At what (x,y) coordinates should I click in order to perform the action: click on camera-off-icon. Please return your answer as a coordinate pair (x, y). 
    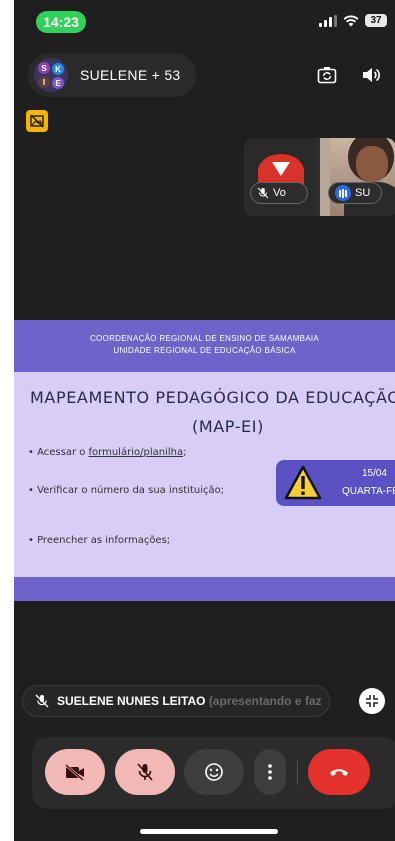
    Looking at the image, I should click on (74, 772).